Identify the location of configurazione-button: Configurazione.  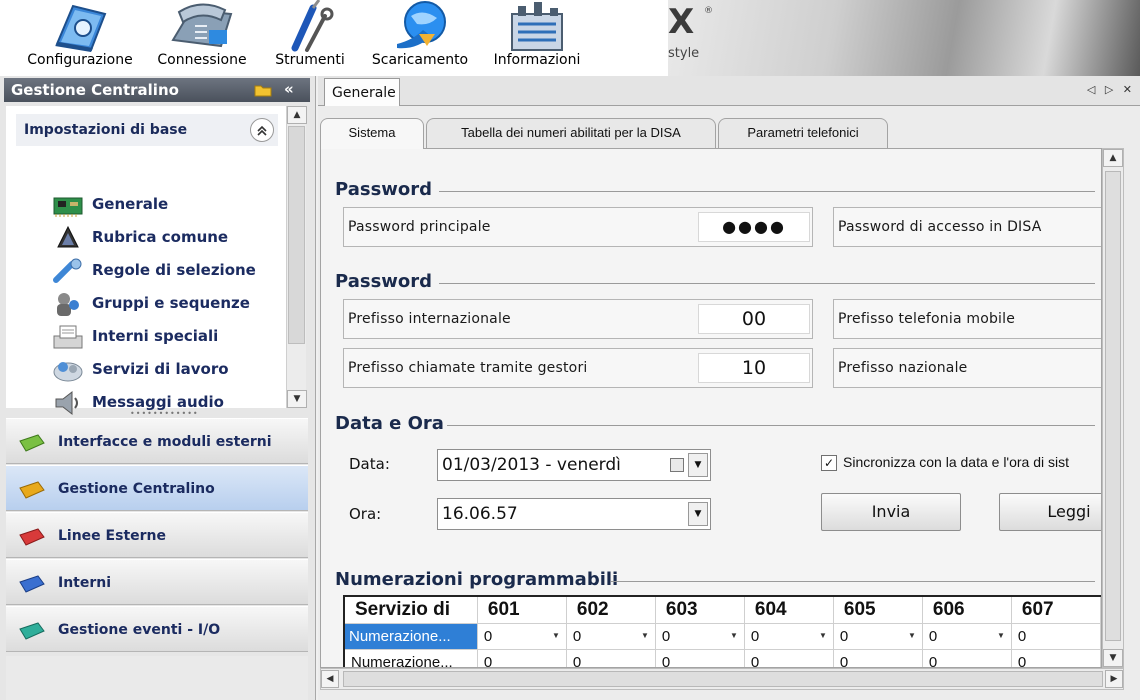
(80, 38).